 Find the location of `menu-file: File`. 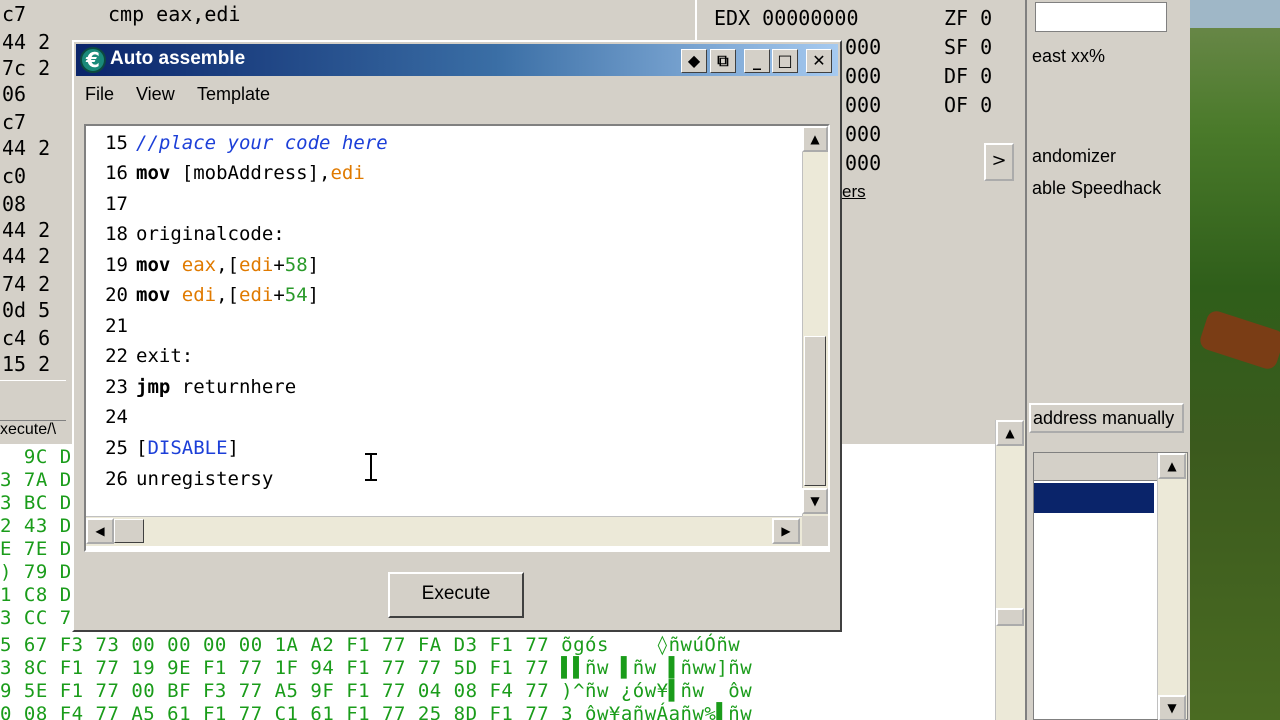

menu-file: File is located at coordinates (99, 94).